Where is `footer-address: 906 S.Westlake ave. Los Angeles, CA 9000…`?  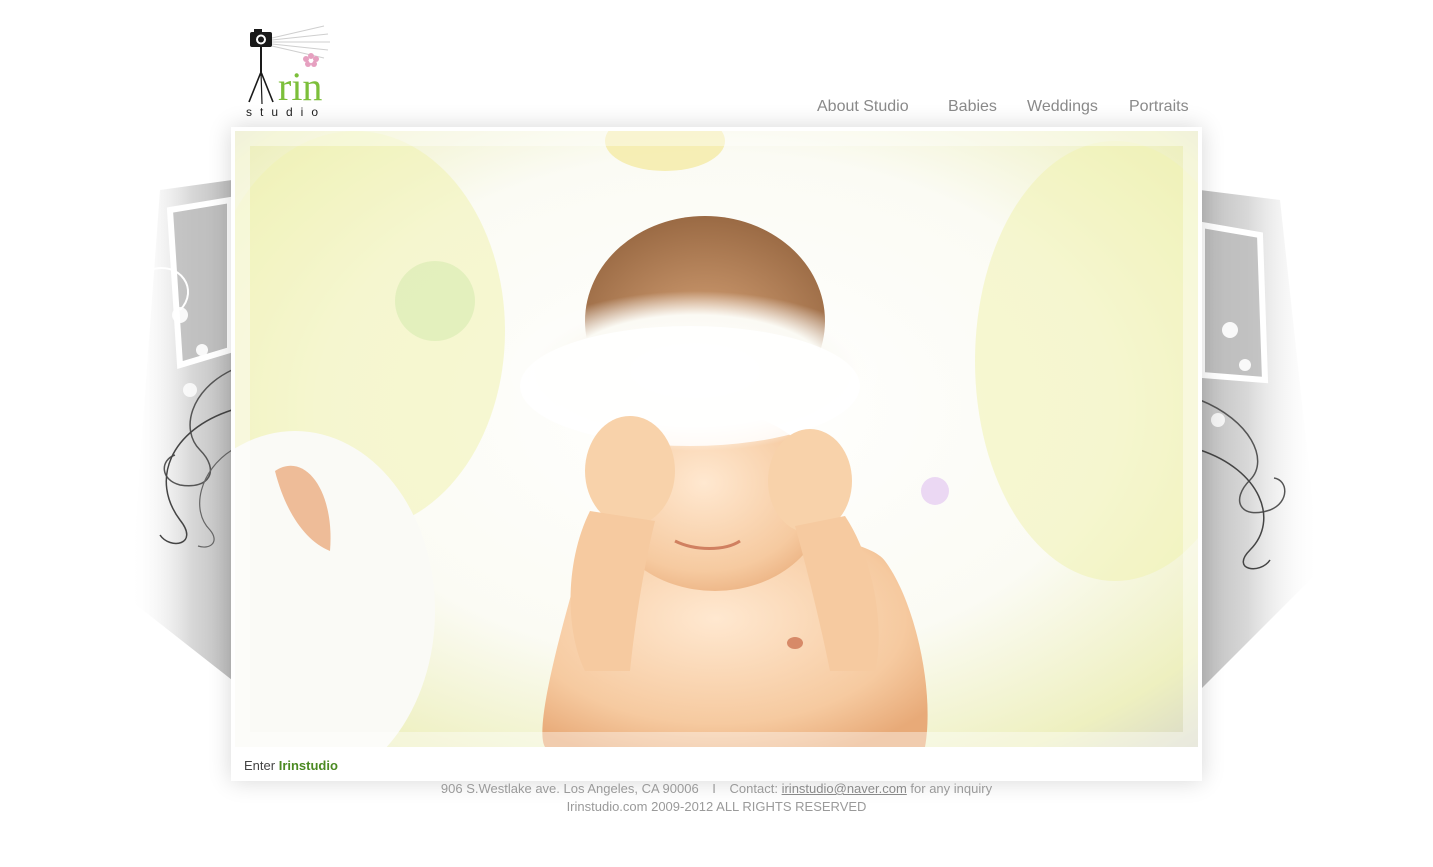 footer-address: 906 S.Westlake ave. Los Angeles, CA 9000… is located at coordinates (569, 788).